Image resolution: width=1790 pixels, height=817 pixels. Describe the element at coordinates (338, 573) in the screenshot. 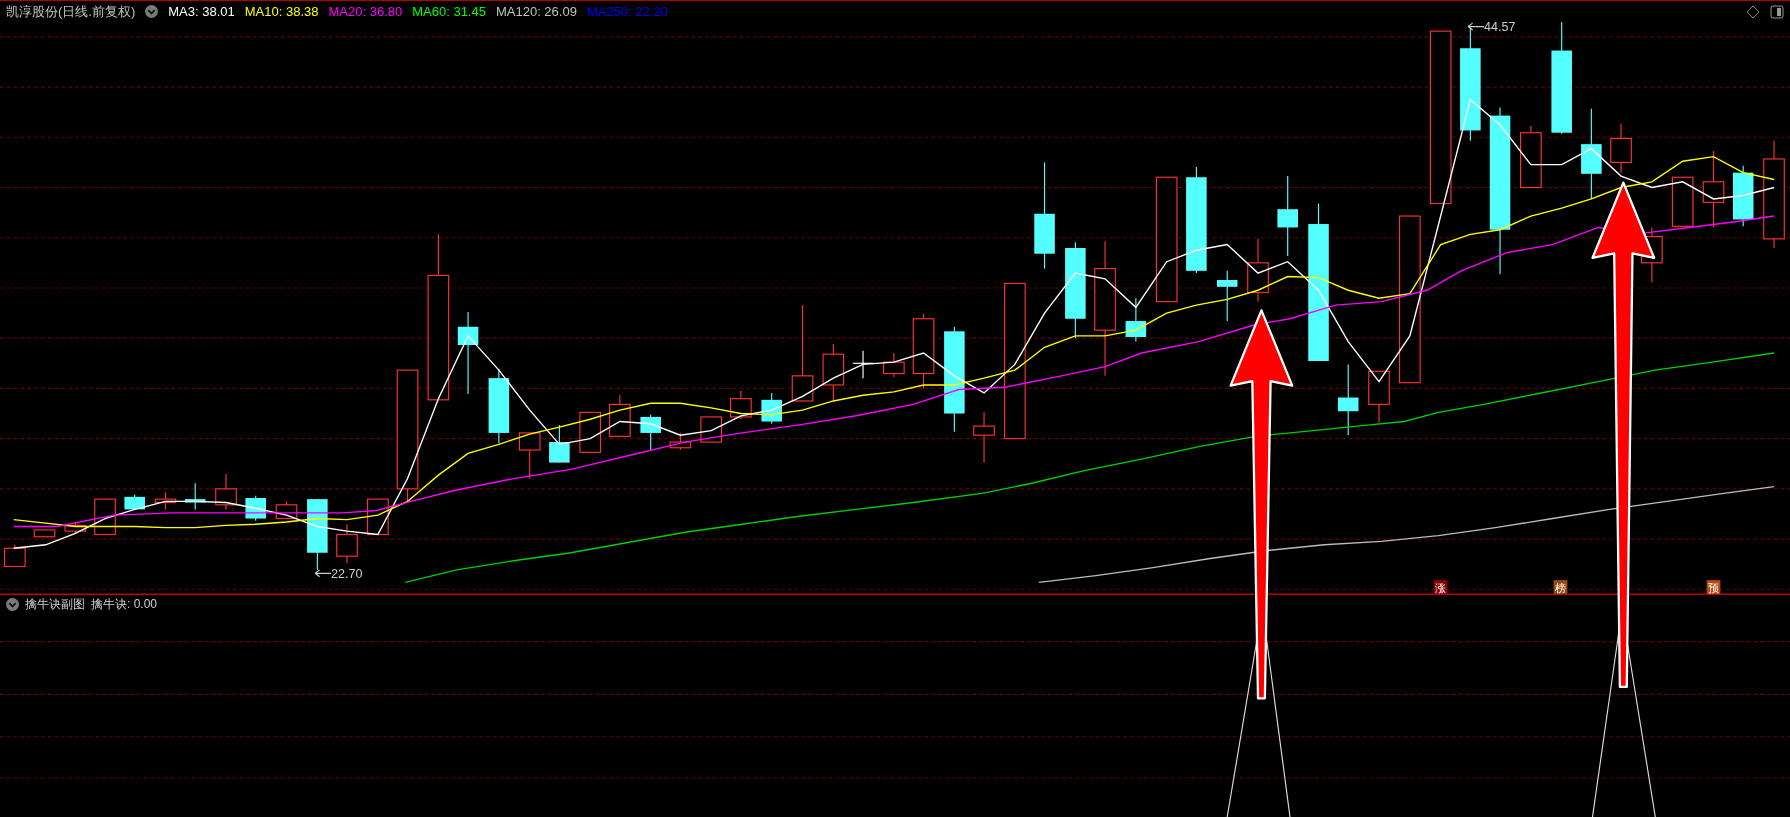

I see `price-annotation: 22.70` at that location.